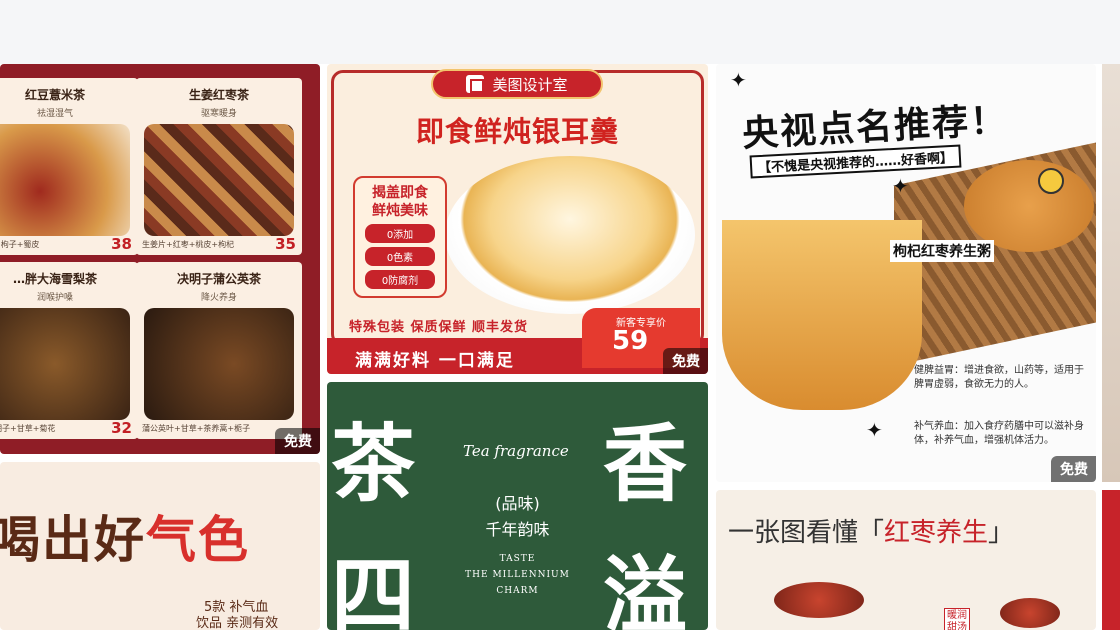 This screenshot has width=1120, height=630. I want to click on brand-name: 美图设计室, so click(530, 84).